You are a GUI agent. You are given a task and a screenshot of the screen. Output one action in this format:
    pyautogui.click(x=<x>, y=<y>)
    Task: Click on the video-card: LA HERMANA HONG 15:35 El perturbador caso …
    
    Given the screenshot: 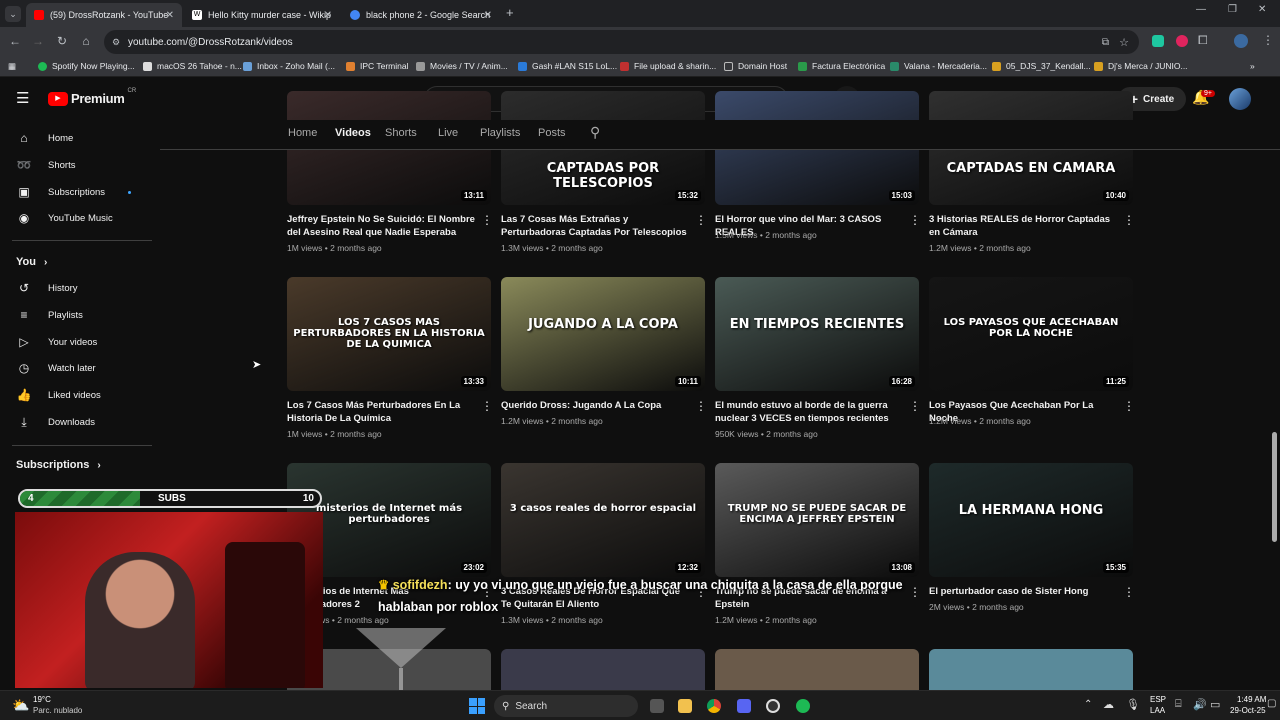 What is the action you would take?
    pyautogui.click(x=1032, y=553)
    